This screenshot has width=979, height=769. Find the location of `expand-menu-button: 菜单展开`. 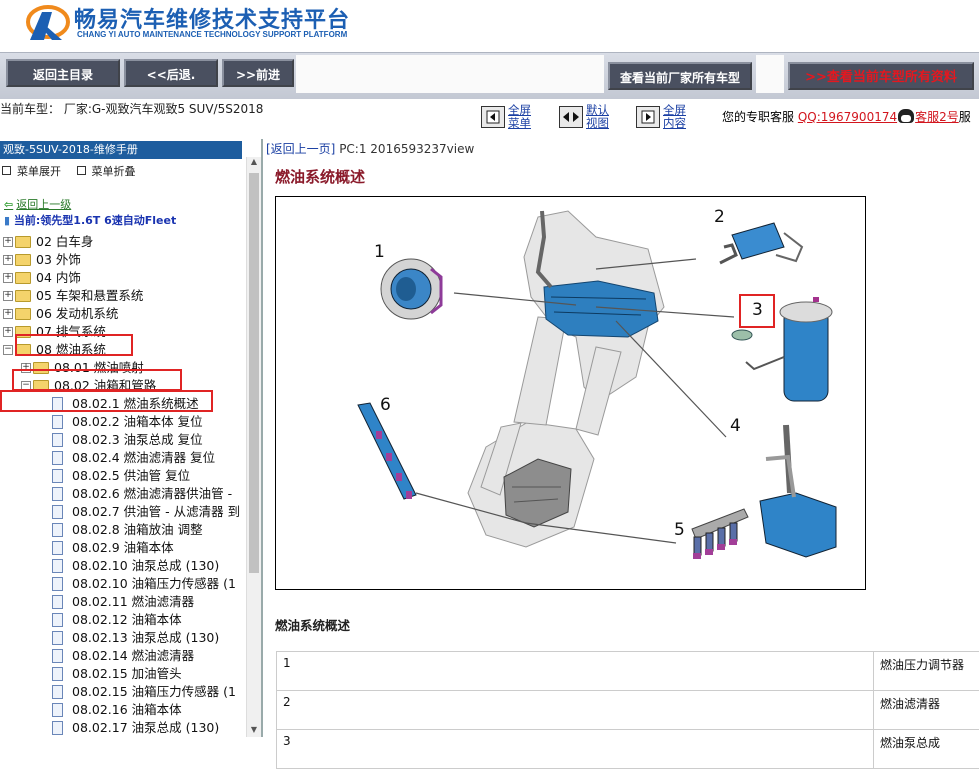

expand-menu-button: 菜单展开 is located at coordinates (31, 171).